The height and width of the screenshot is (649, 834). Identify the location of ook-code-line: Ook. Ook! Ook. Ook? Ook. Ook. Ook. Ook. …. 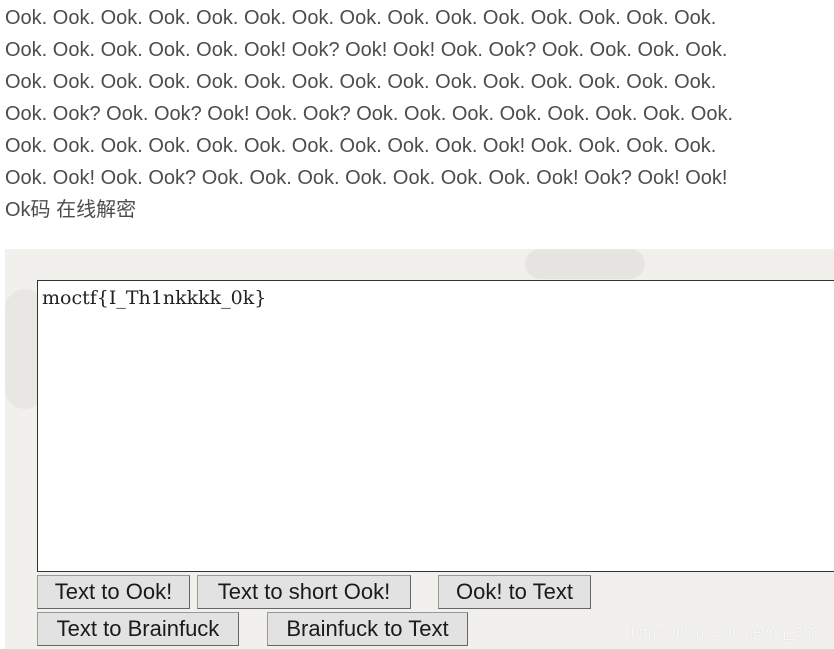
(366, 178).